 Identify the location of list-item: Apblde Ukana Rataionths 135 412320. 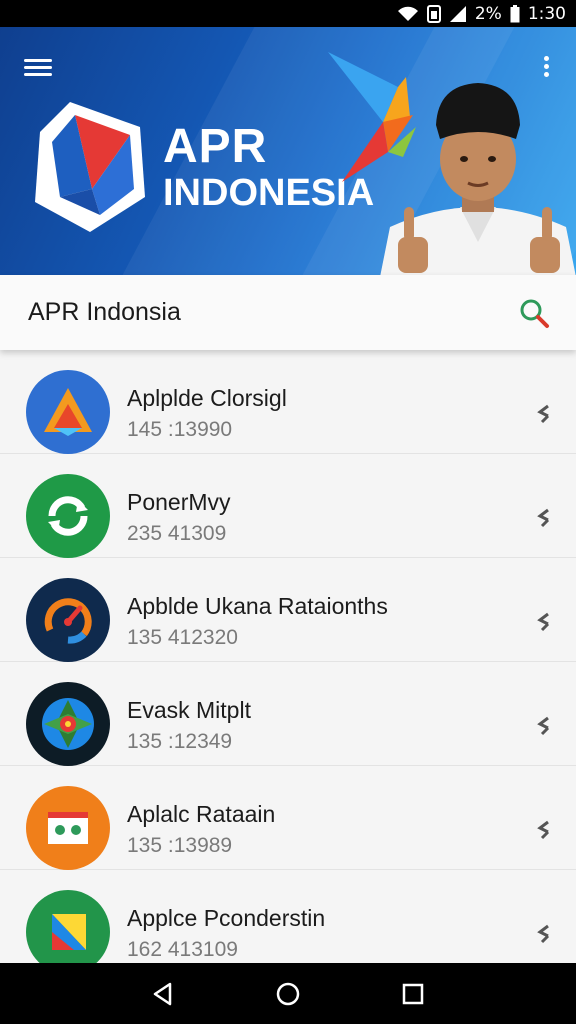
(288, 610).